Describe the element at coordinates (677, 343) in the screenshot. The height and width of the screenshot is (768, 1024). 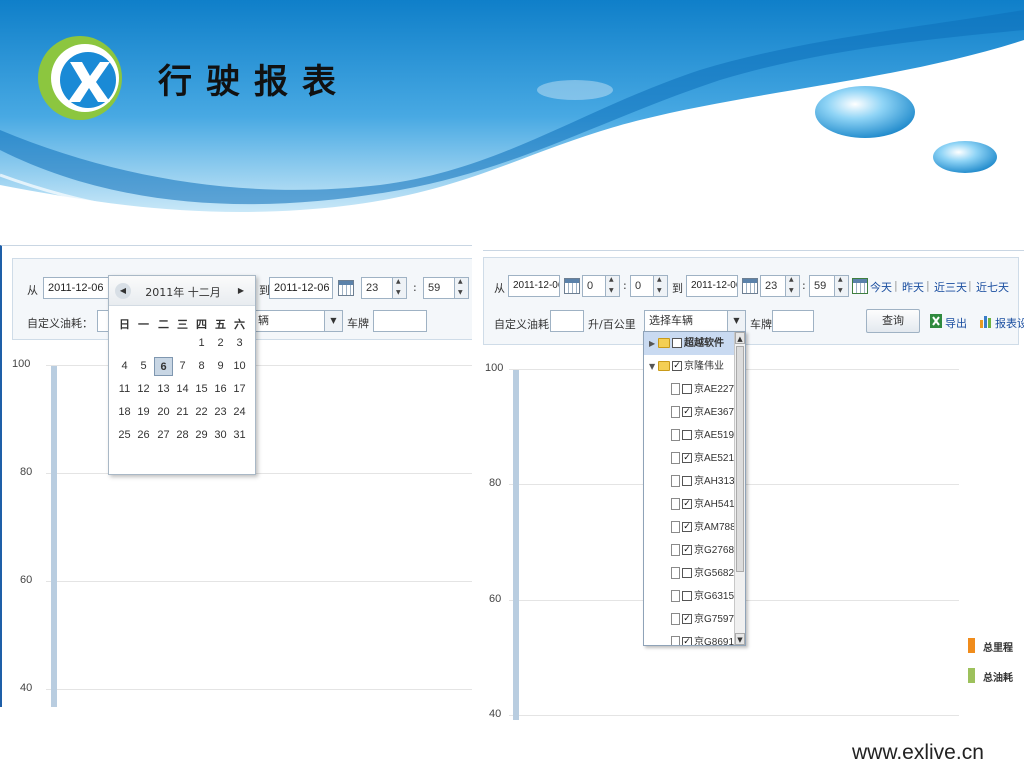
I see `group-checkbox` at that location.